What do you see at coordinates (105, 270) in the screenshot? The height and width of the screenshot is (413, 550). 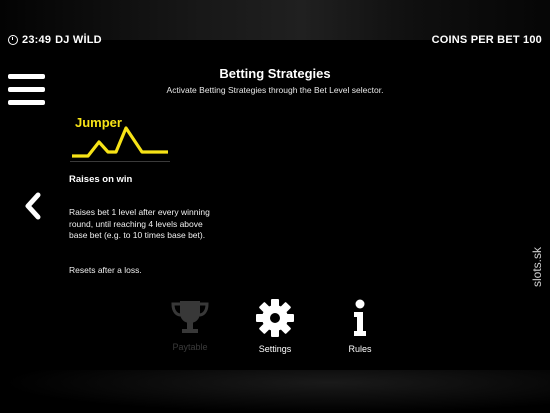 I see `strategy-reset-note: Resets after a loss.` at bounding box center [105, 270].